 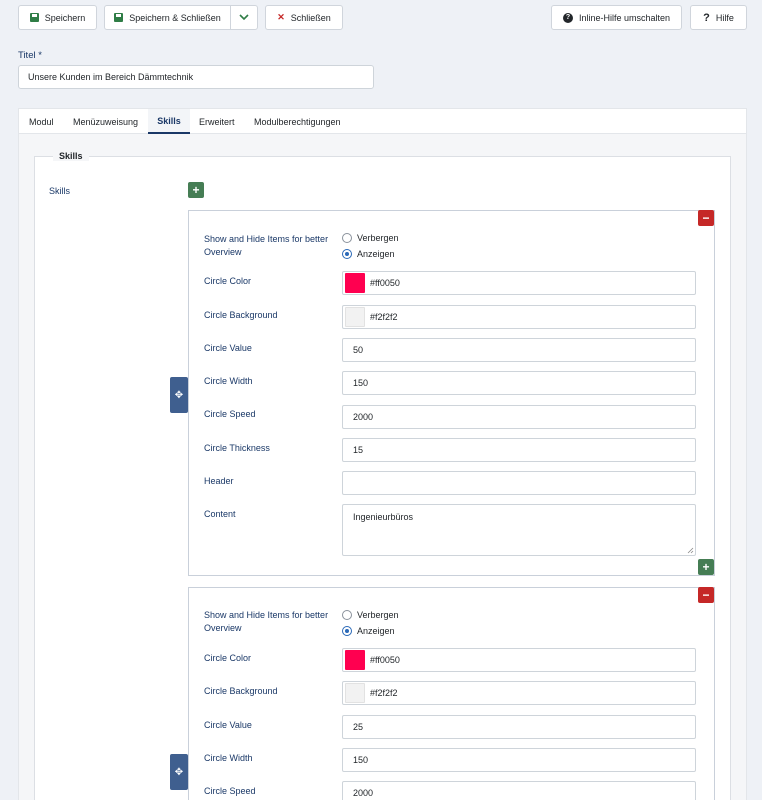 What do you see at coordinates (519, 350) in the screenshot?
I see `circle-value-input: 50` at bounding box center [519, 350].